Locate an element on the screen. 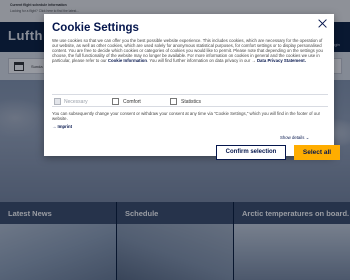  show-details-toggle: Show details ⌄ is located at coordinates (294, 138).